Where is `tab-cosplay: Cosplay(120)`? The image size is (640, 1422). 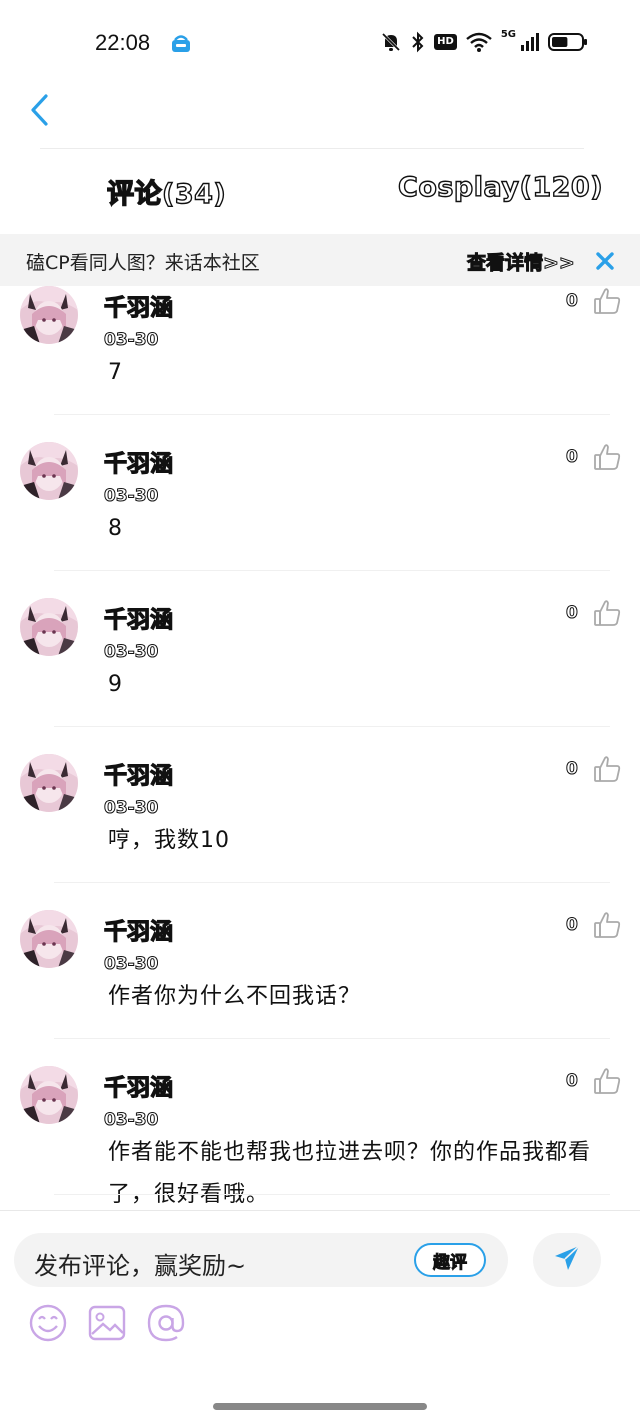
tab-cosplay: Cosplay(120) is located at coordinates (500, 187).